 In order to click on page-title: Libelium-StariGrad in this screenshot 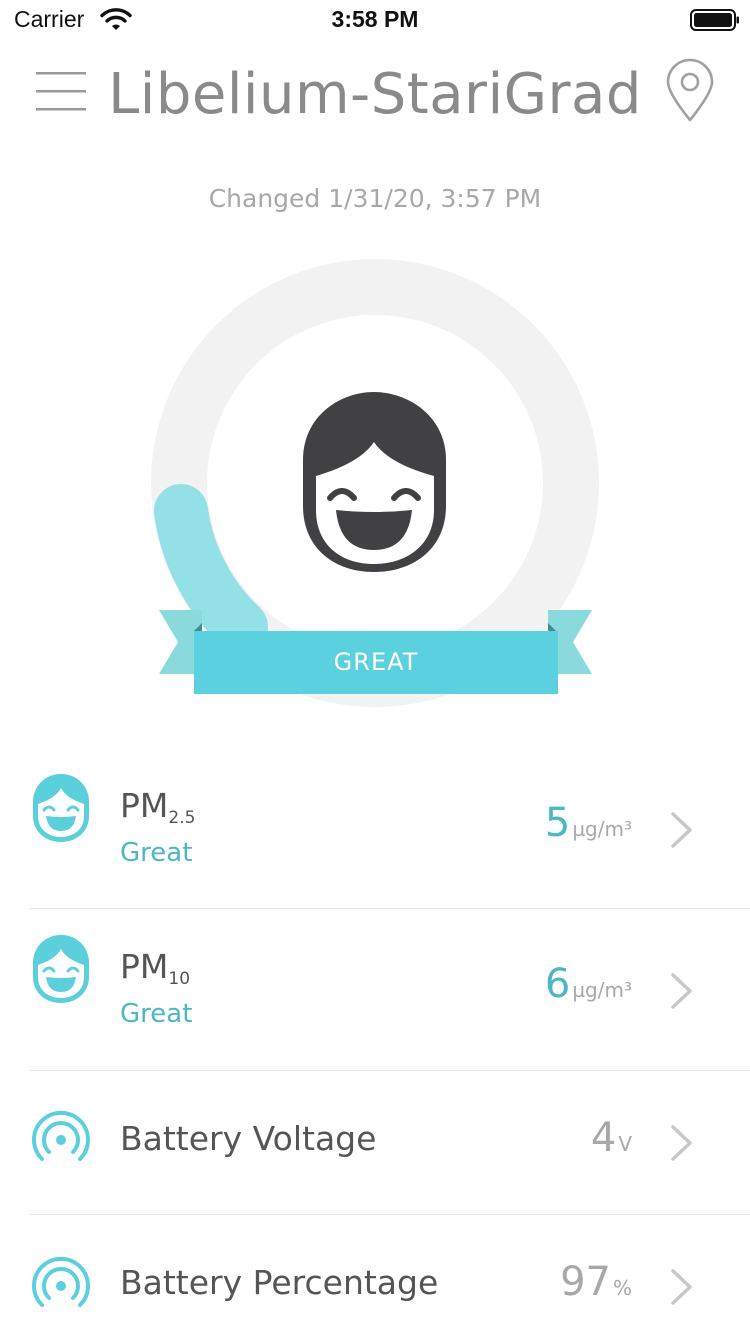, I will do `click(375, 94)`.